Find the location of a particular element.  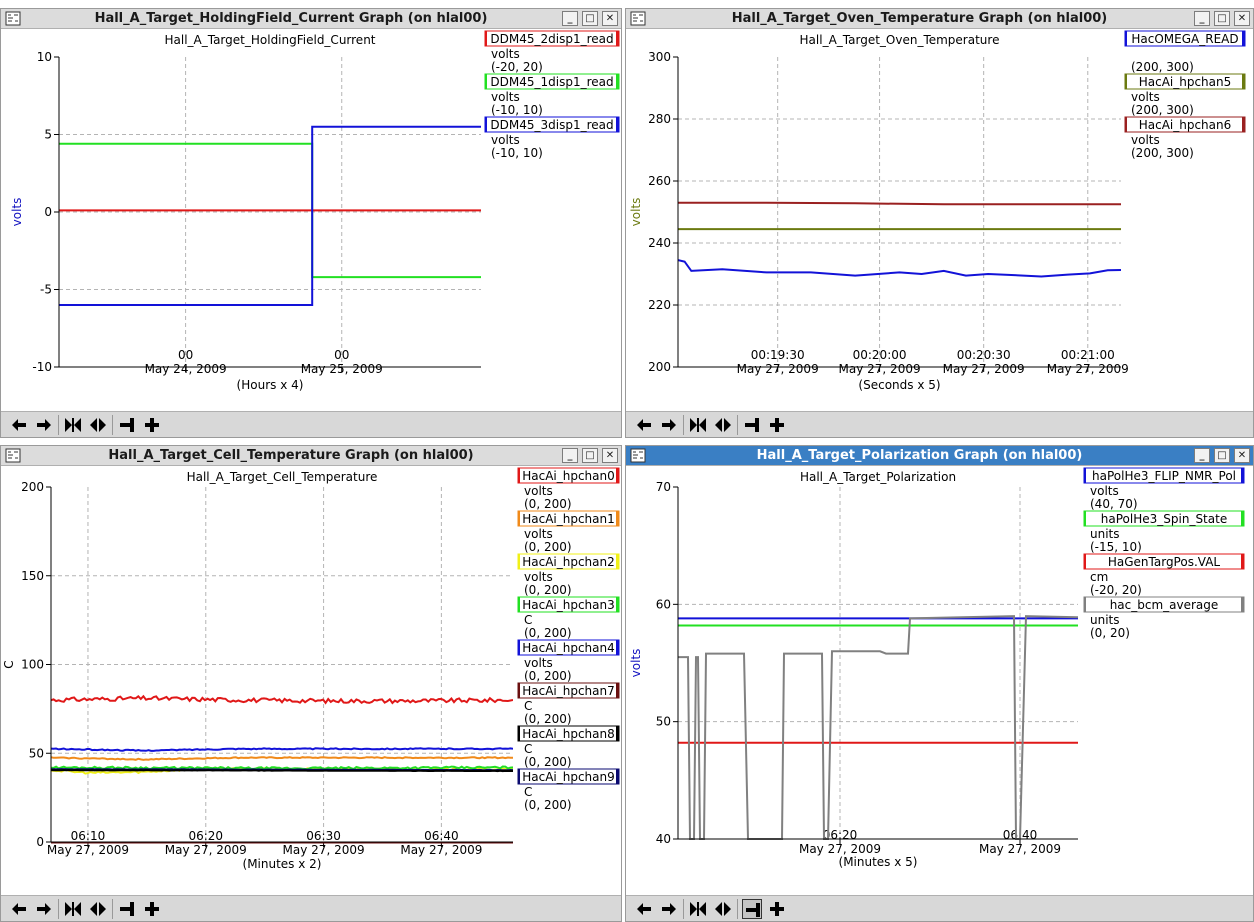

legend-label: HacAi_hpchan6 is located at coordinates (1185, 125).